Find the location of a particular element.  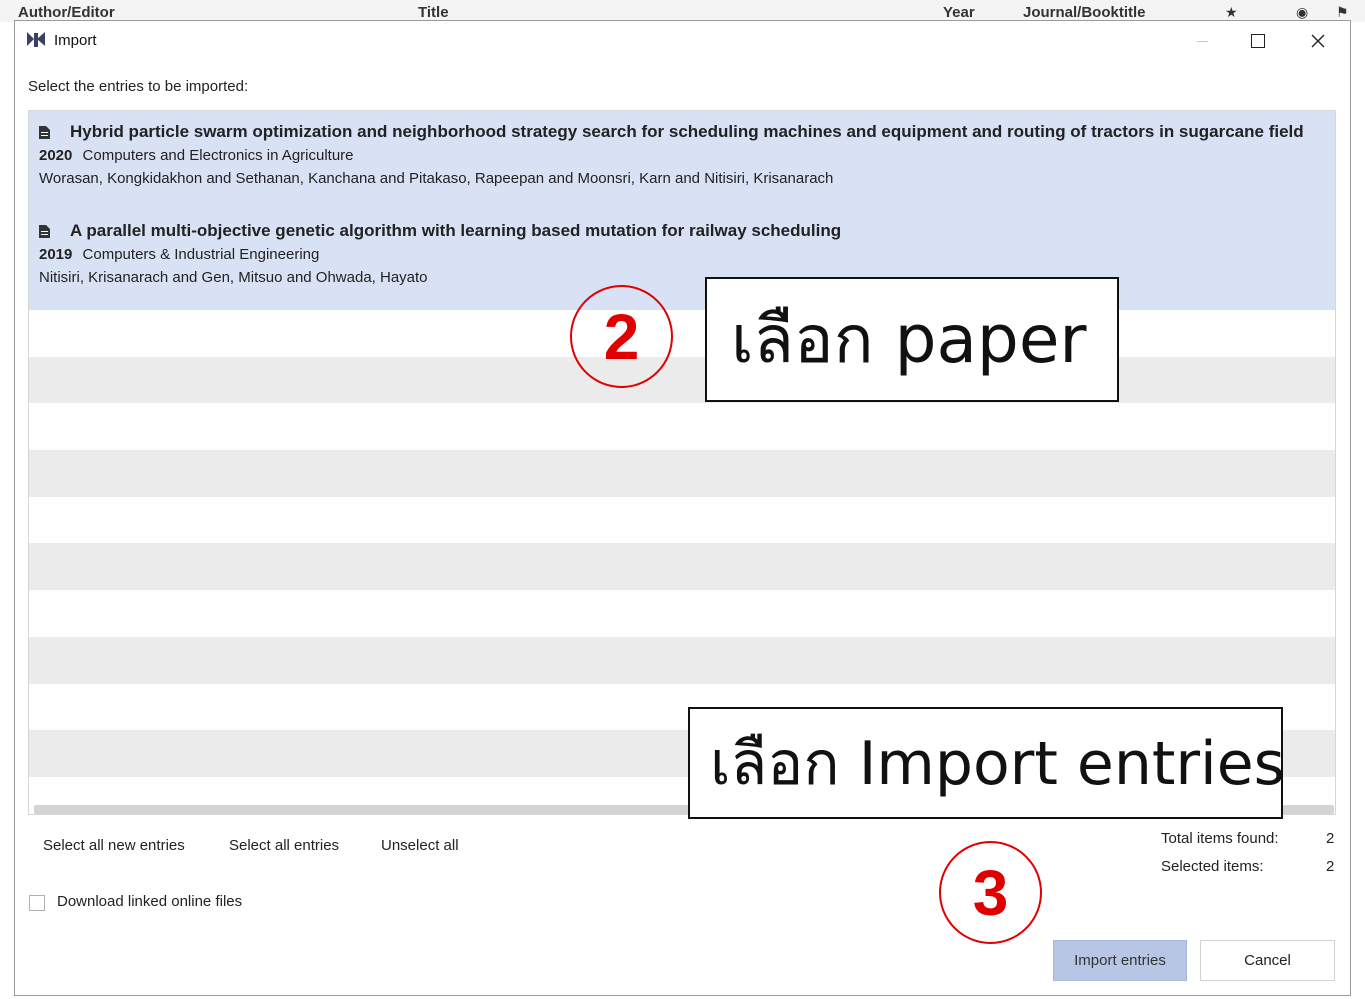

cancel-button: Cancel is located at coordinates (1267, 960).